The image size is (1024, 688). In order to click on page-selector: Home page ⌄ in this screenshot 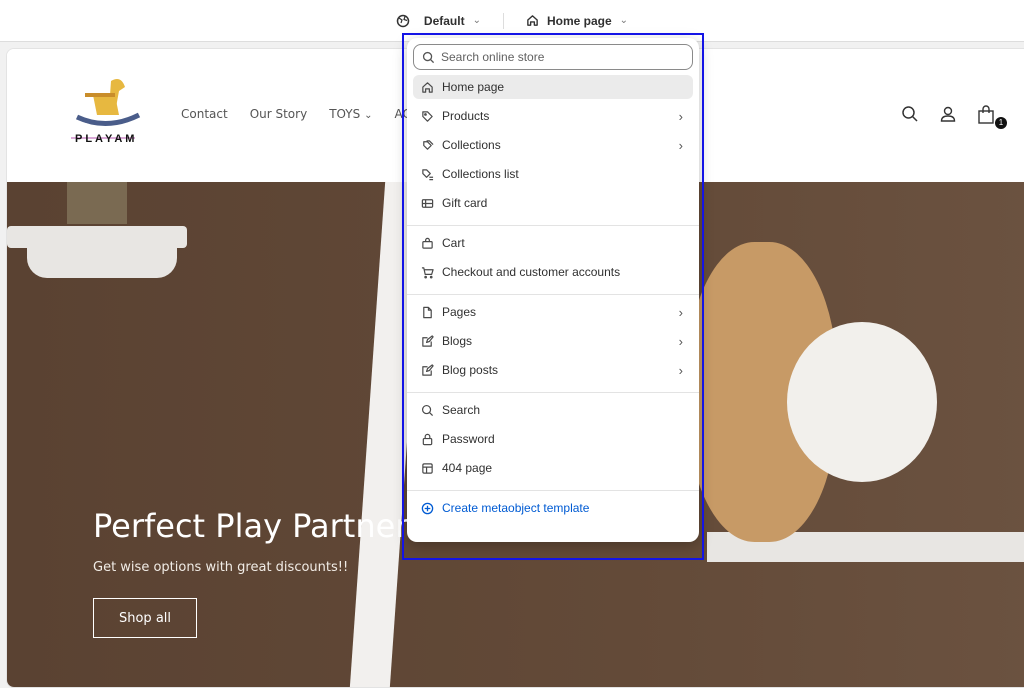, I will do `click(577, 21)`.